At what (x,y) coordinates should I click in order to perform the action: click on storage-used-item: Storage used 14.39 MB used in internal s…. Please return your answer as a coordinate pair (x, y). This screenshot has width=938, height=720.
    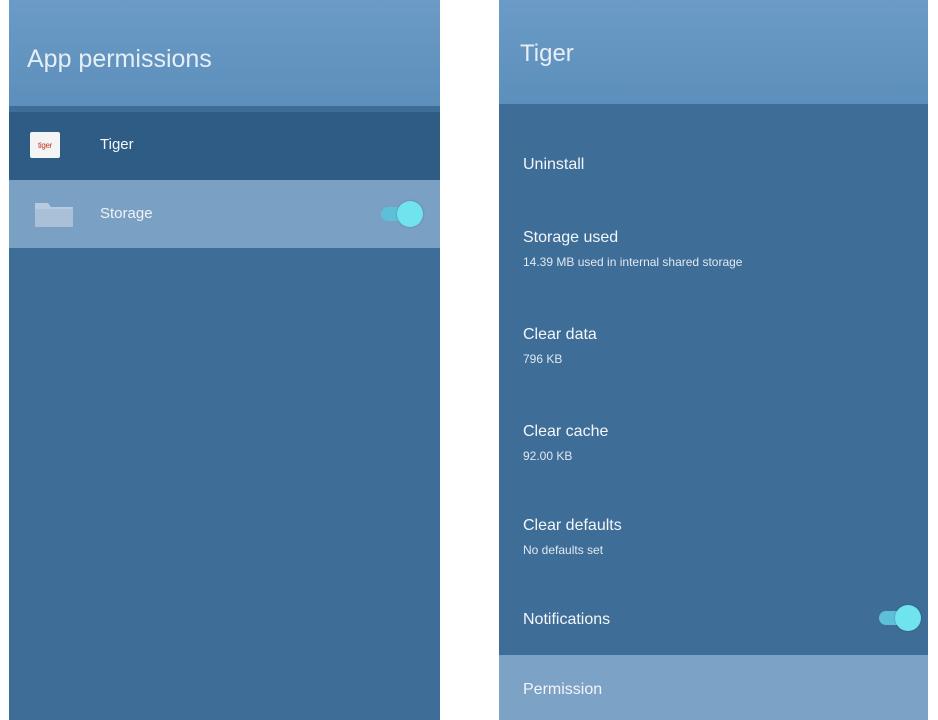
    Looking at the image, I should click on (725, 249).